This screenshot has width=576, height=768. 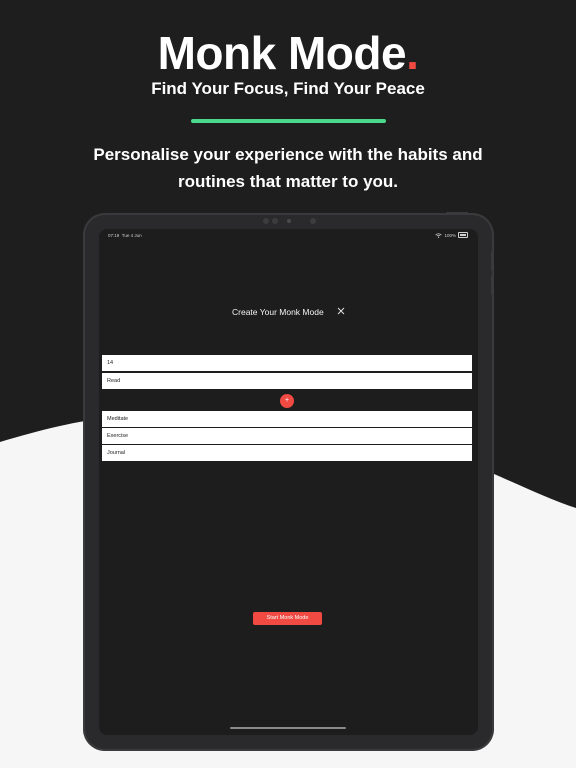 I want to click on habit-input-meditate: Meditate, so click(x=287, y=419).